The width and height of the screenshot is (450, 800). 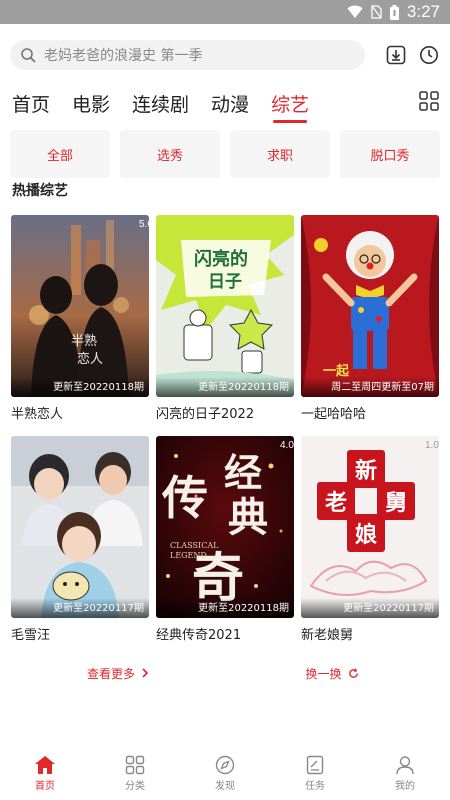 I want to click on svg-text: 经, so click(x=243, y=472).